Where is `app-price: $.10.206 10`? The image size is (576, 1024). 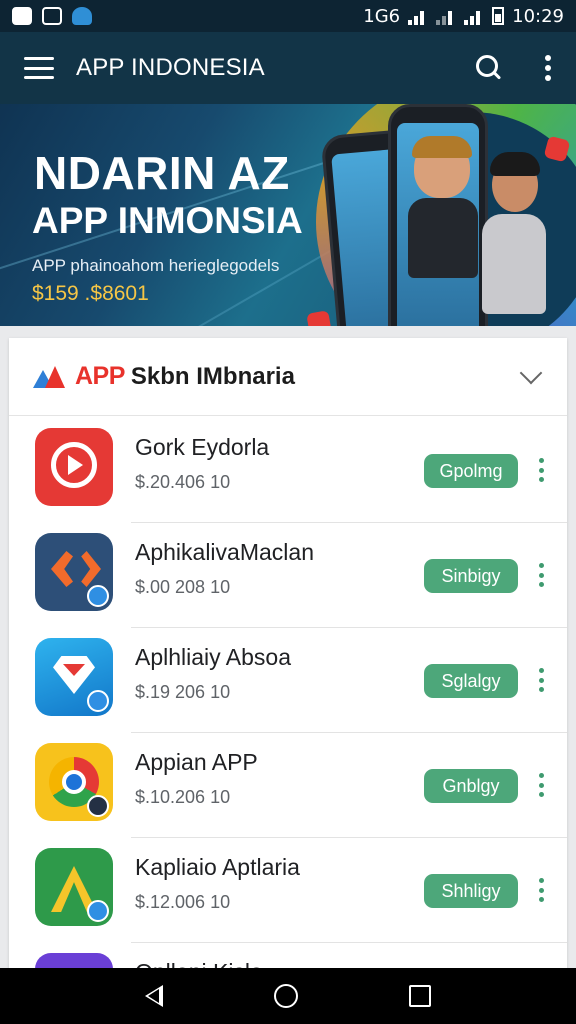
app-price: $.10.206 10 is located at coordinates (183, 797).